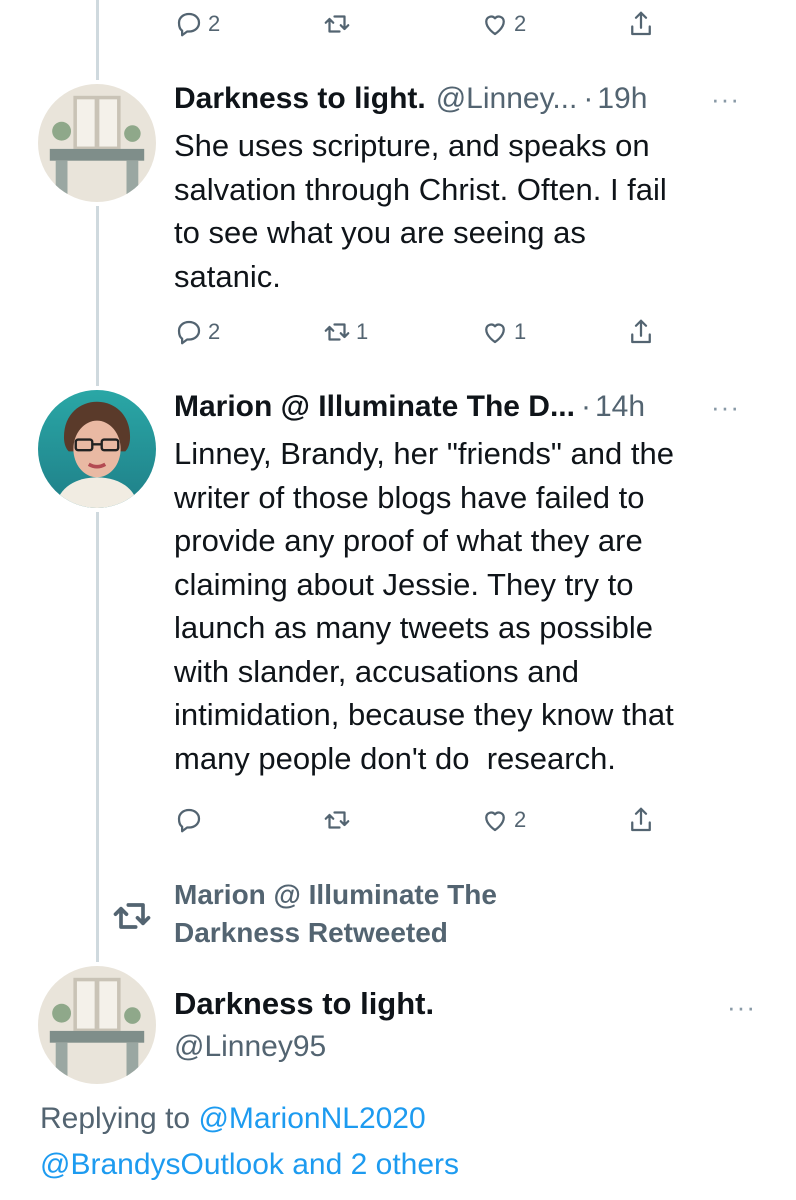 The image size is (796, 1200). What do you see at coordinates (162, 1164) in the screenshot?
I see `mention-link: @BrandysOutlook` at bounding box center [162, 1164].